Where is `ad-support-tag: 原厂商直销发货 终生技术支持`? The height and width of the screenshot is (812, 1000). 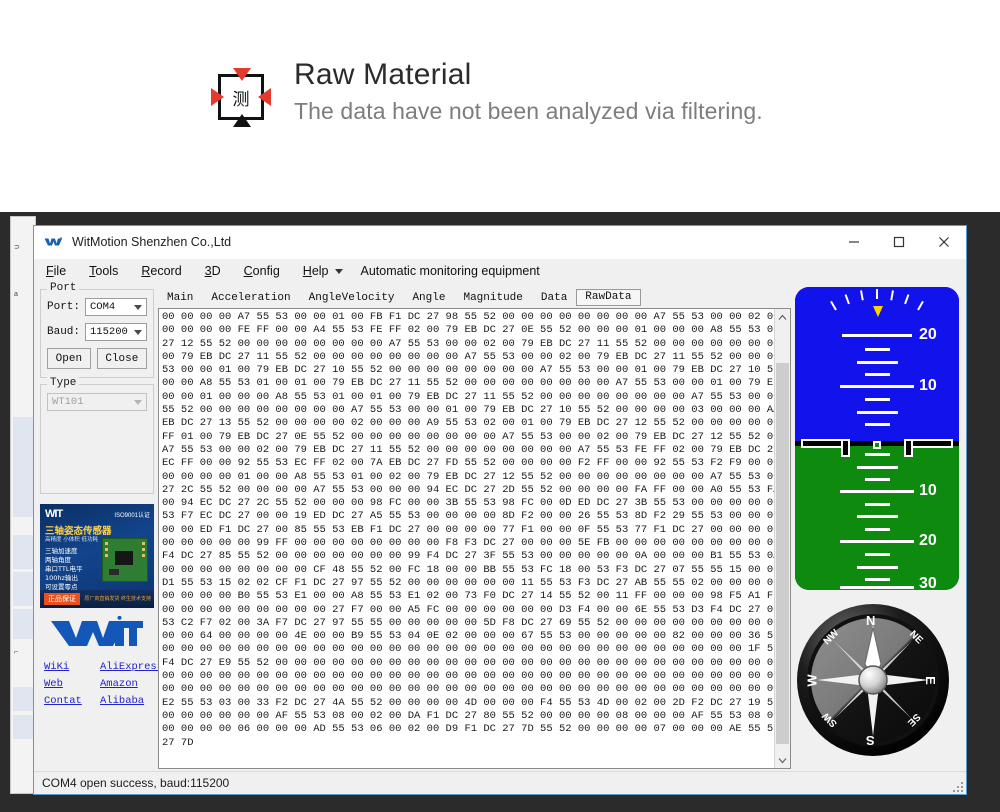
ad-support-tag: 原厂商直销发货 终生技术支持 is located at coordinates (117, 599).